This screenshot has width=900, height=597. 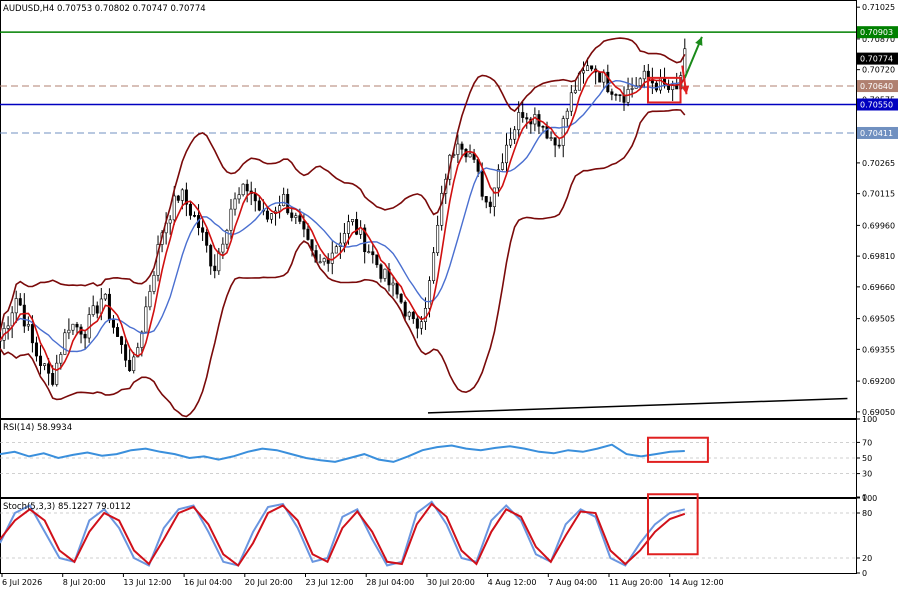 I want to click on y-tick-label: 70, so click(x=867, y=442).